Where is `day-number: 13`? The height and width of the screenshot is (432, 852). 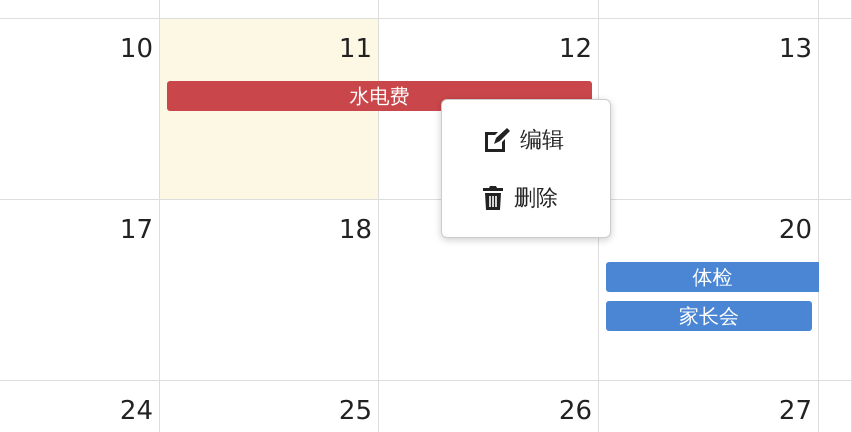 day-number: 13 is located at coordinates (795, 49).